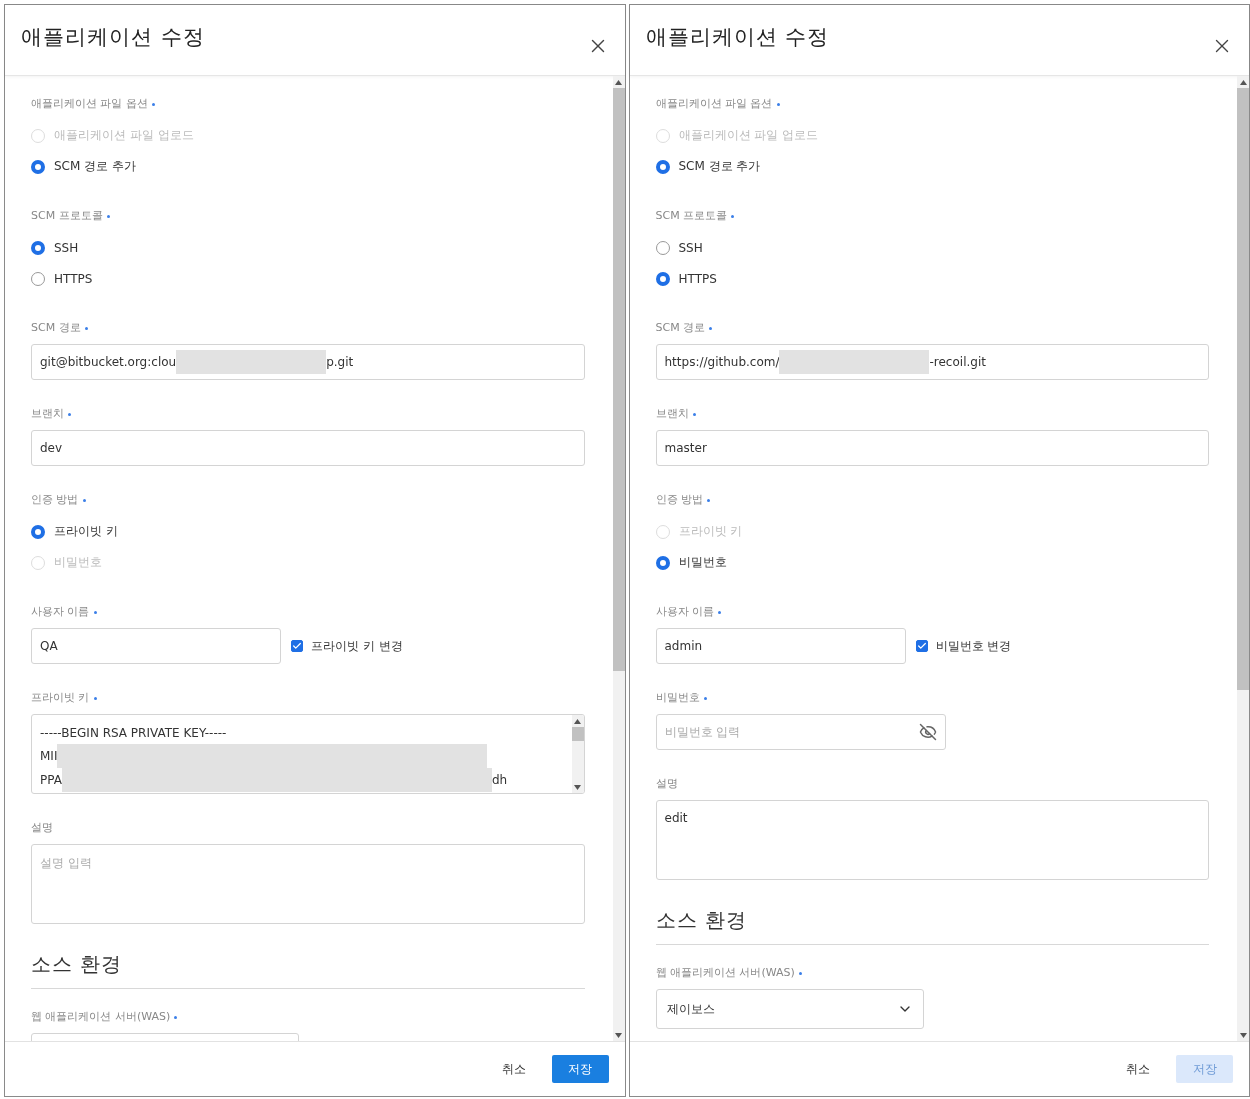  Describe the element at coordinates (302, 756) in the screenshot. I see `key-line: MII` at that location.